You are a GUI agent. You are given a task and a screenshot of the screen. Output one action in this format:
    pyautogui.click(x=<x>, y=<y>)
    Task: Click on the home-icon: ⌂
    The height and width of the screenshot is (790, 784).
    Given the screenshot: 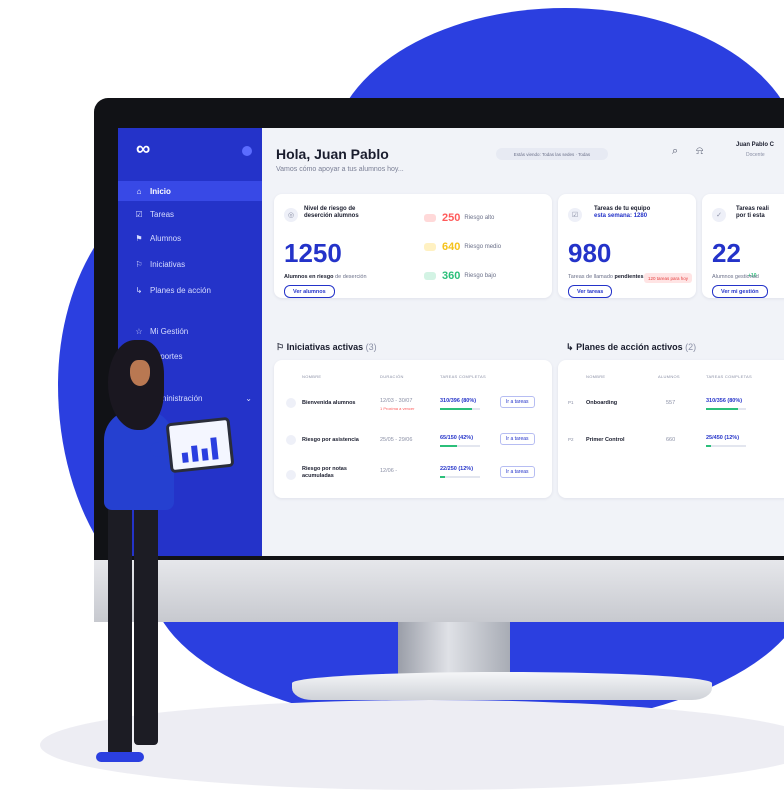 What is the action you would take?
    pyautogui.click(x=139, y=191)
    